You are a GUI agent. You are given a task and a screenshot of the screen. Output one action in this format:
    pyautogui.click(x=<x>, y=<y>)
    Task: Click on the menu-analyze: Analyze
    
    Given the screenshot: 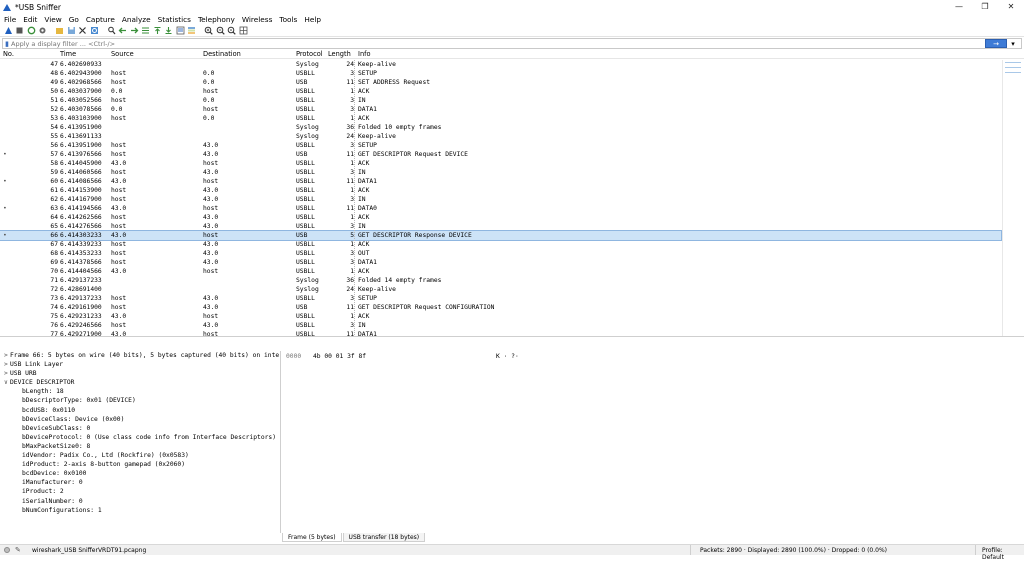 What is the action you would take?
    pyautogui.click(x=136, y=19)
    